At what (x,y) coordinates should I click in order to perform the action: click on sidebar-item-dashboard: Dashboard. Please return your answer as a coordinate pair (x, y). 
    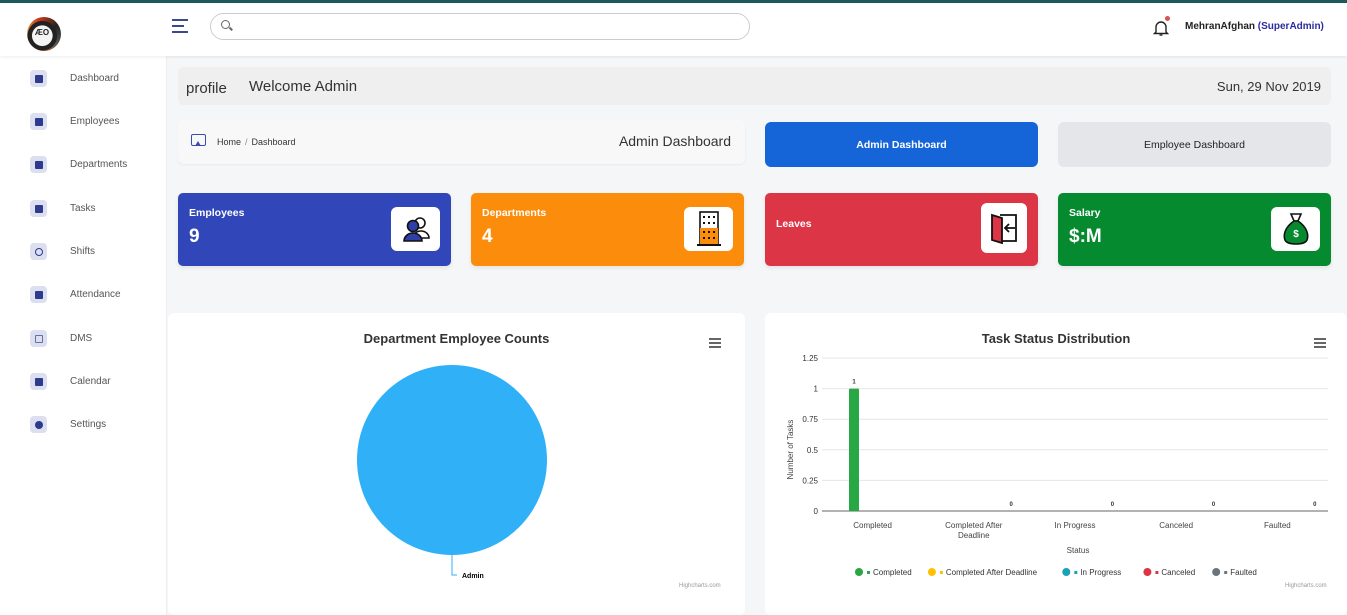
    Looking at the image, I should click on (83, 79).